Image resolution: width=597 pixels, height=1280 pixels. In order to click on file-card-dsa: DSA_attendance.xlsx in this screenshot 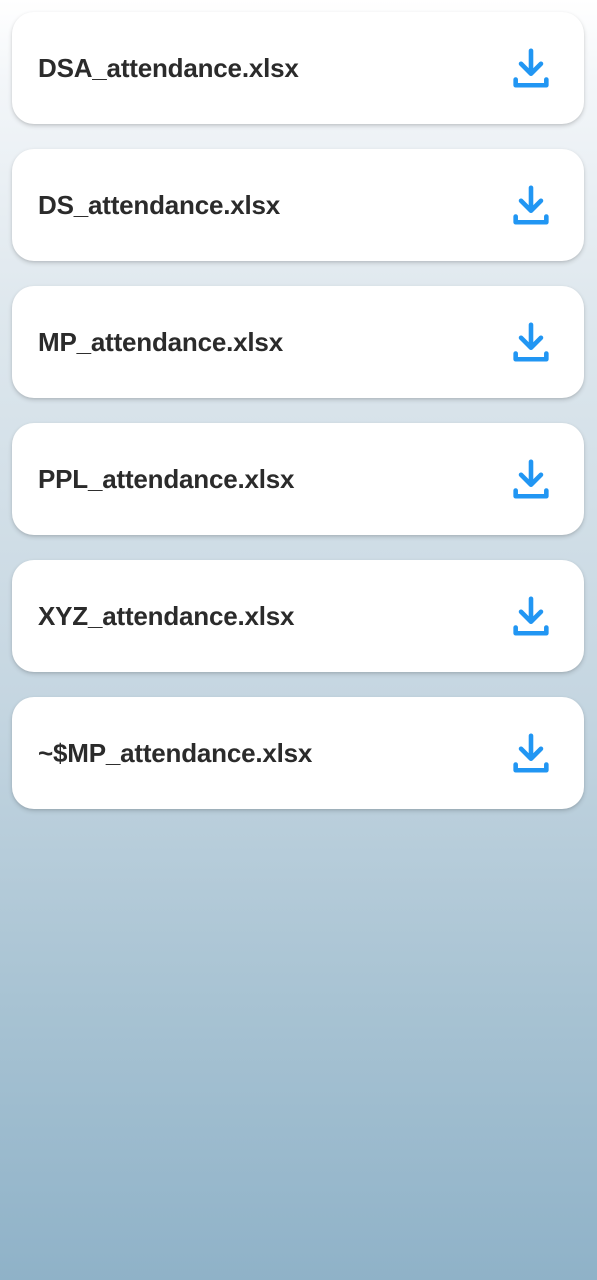, I will do `click(298, 68)`.